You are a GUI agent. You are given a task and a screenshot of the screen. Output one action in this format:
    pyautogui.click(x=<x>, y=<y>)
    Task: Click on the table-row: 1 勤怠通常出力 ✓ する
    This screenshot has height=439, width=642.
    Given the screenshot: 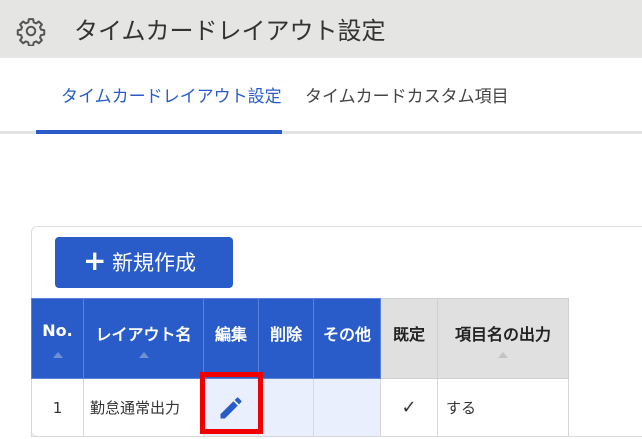 What is the action you would take?
    pyautogui.click(x=300, y=407)
    